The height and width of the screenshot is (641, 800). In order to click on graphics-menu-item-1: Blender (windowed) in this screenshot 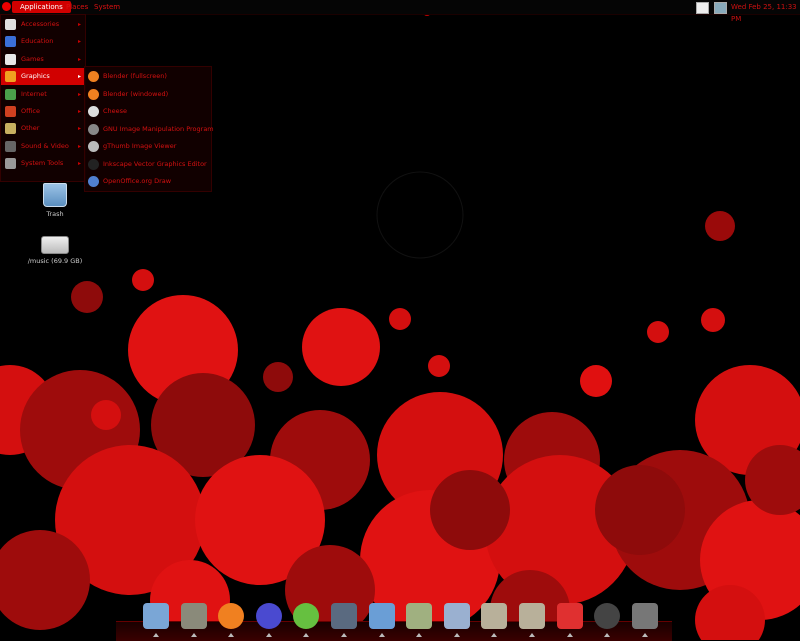, I will do `click(148, 94)`.